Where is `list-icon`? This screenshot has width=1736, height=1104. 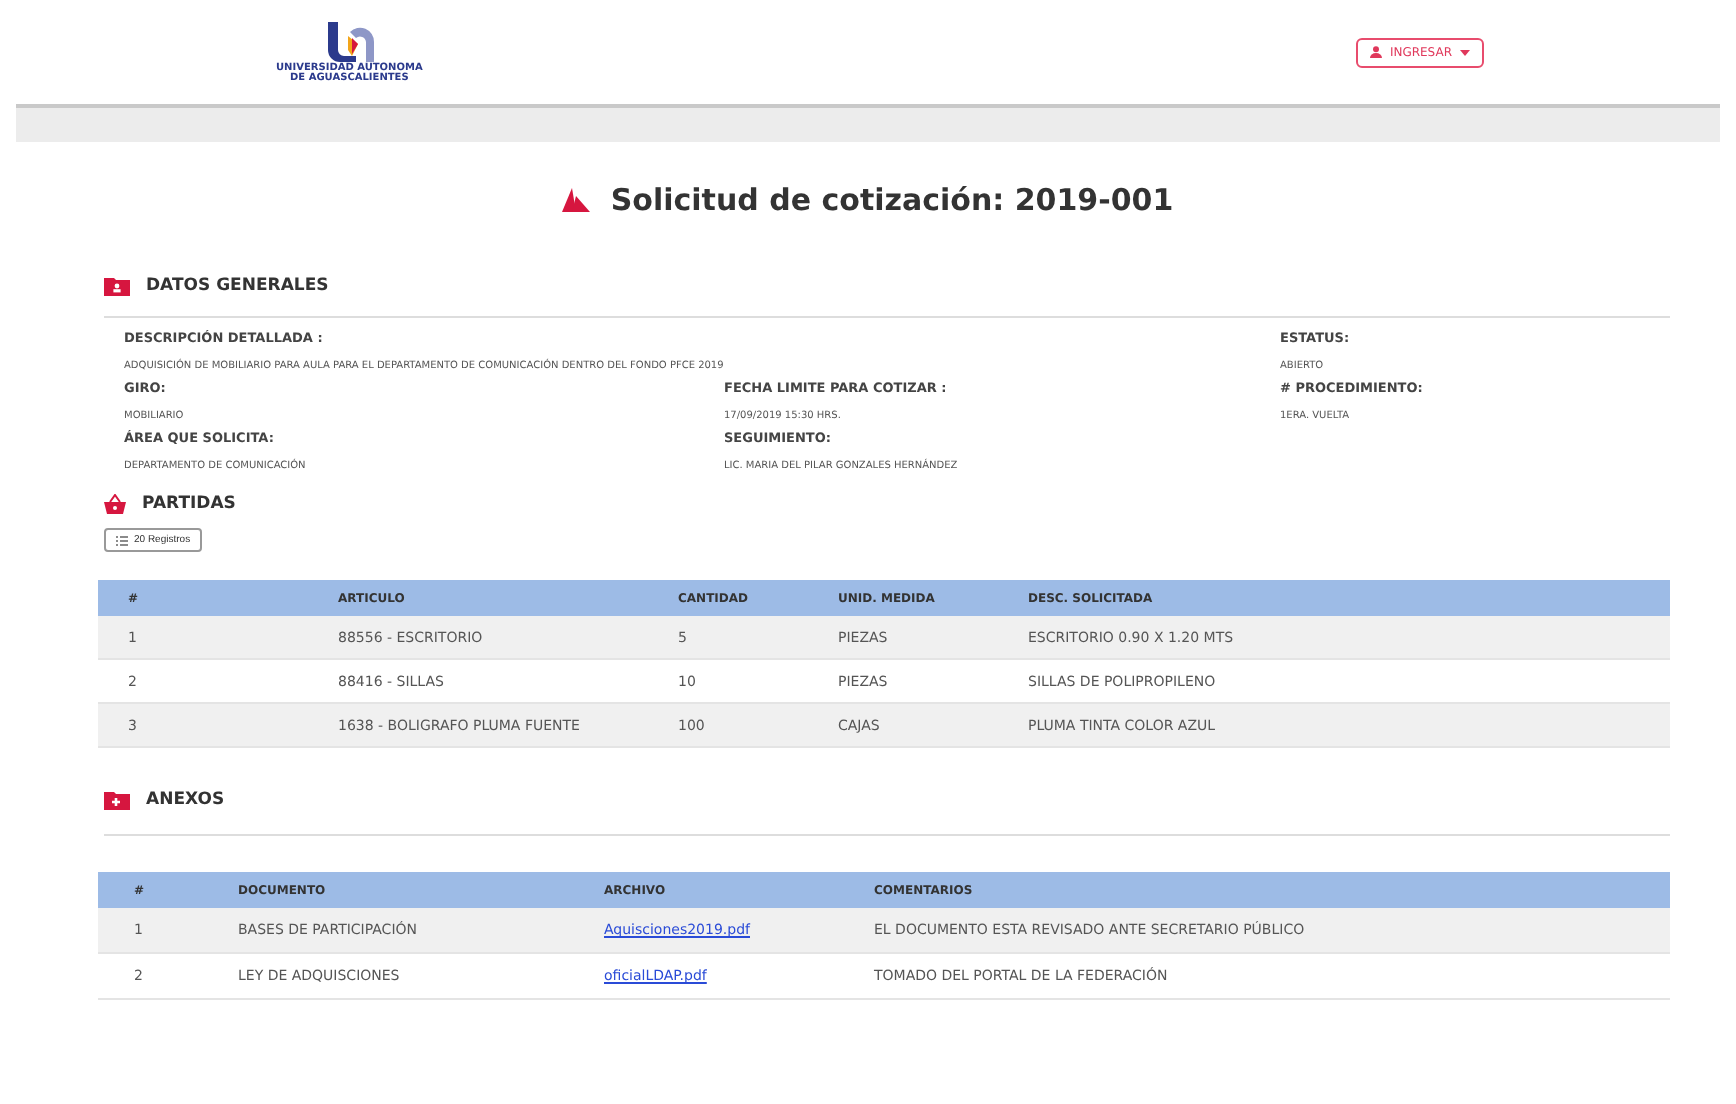 list-icon is located at coordinates (122, 540).